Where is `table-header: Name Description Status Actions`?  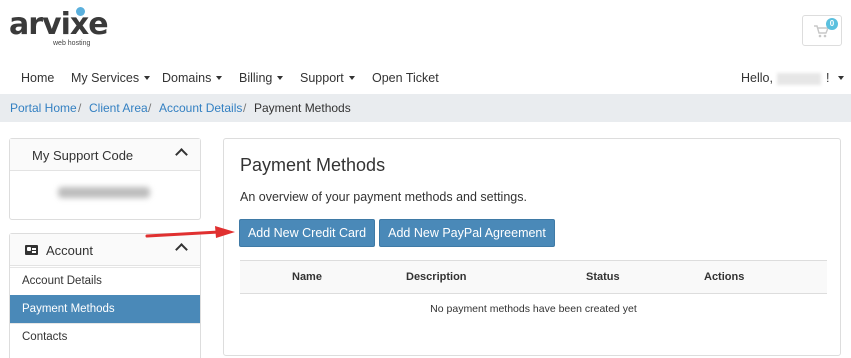
table-header: Name Description Status Actions is located at coordinates (533, 277).